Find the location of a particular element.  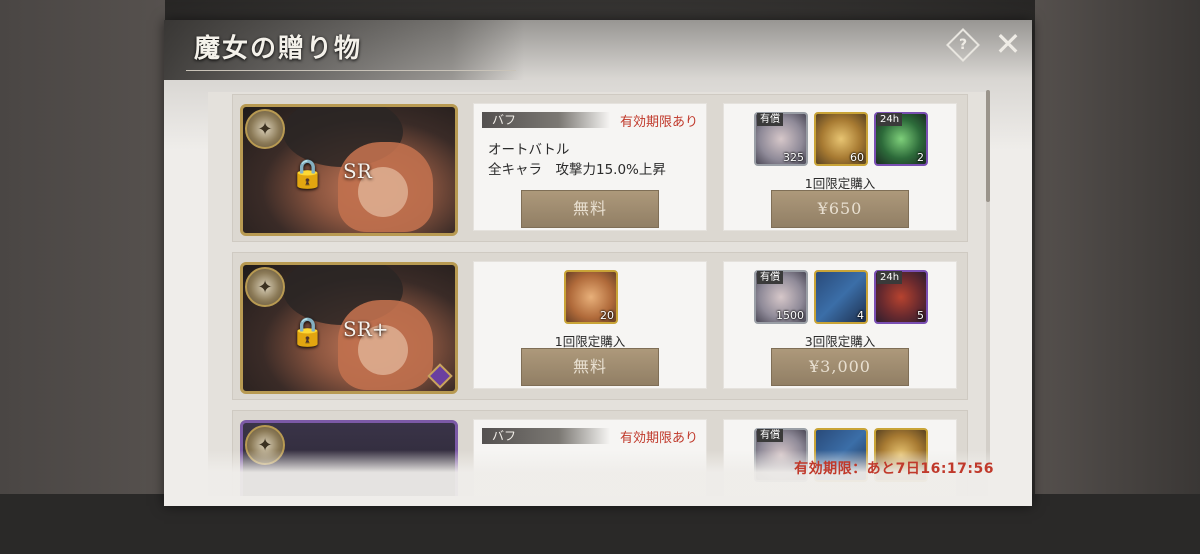

free-offer-panel: 20 1回限定購入 無料 is located at coordinates (590, 325).